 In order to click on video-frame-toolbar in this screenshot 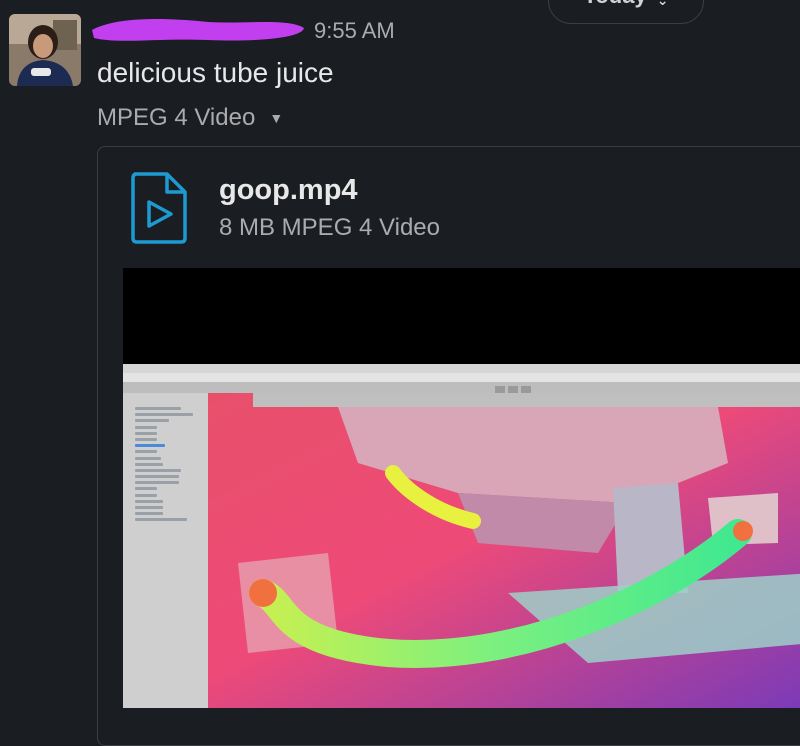, I will do `click(461, 387)`.